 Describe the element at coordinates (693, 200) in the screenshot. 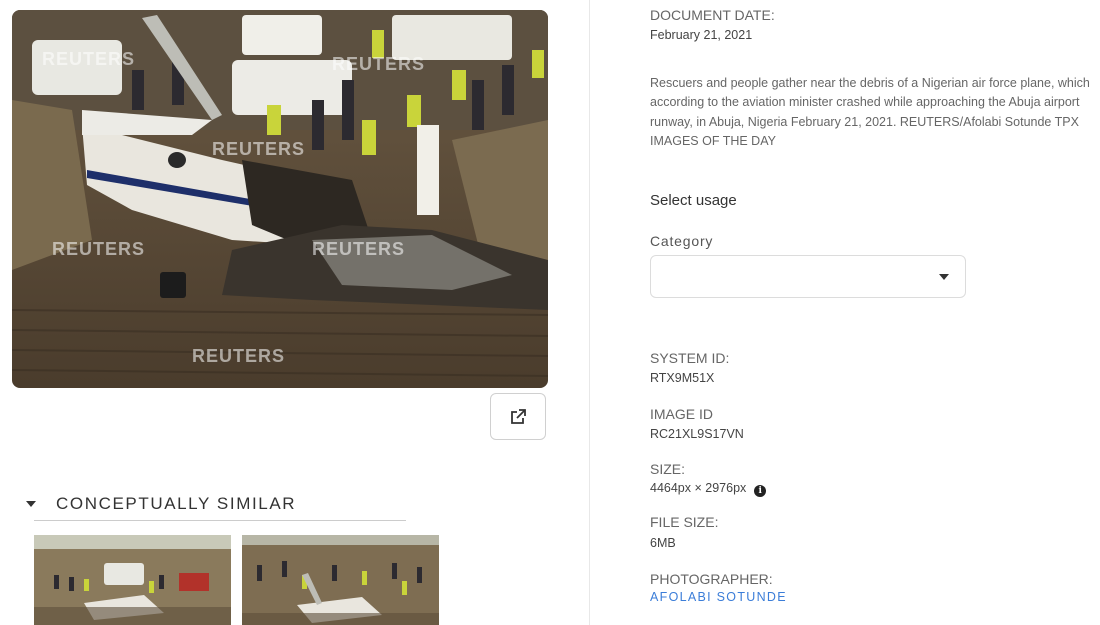

I see `select-usage-heading: Select usage` at that location.